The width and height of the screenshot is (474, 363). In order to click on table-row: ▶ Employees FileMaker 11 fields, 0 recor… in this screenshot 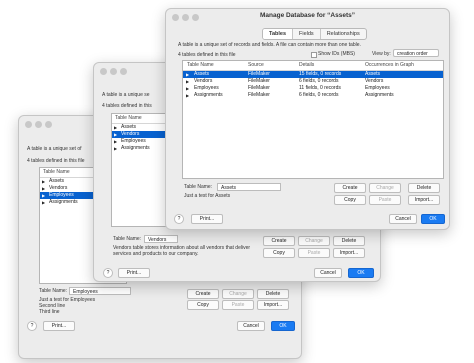, I will do `click(313, 88)`.